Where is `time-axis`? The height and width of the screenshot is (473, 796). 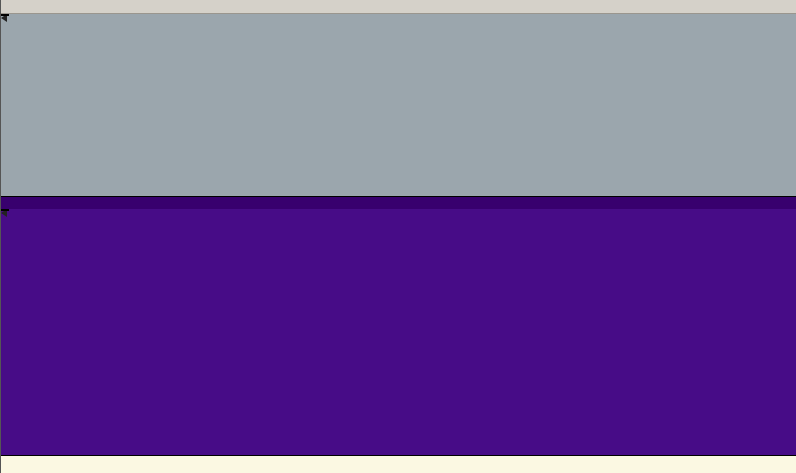 time-axis is located at coordinates (398, 464).